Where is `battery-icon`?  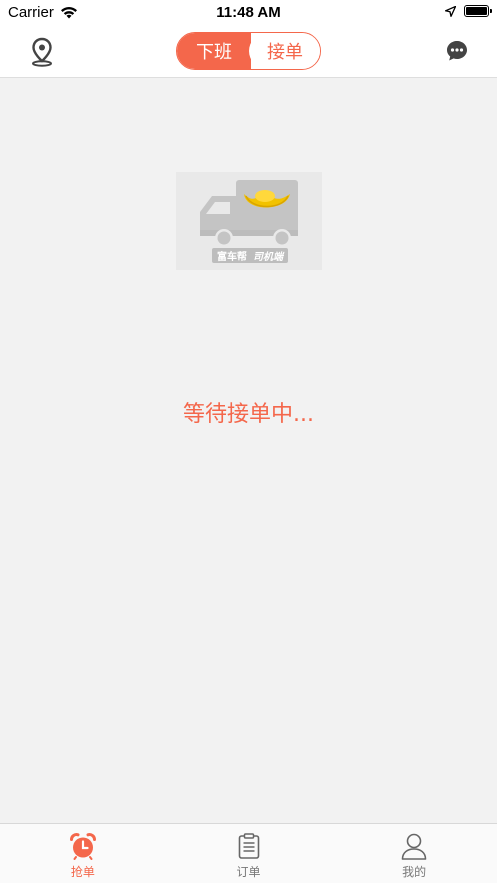
battery-icon is located at coordinates (478, 11).